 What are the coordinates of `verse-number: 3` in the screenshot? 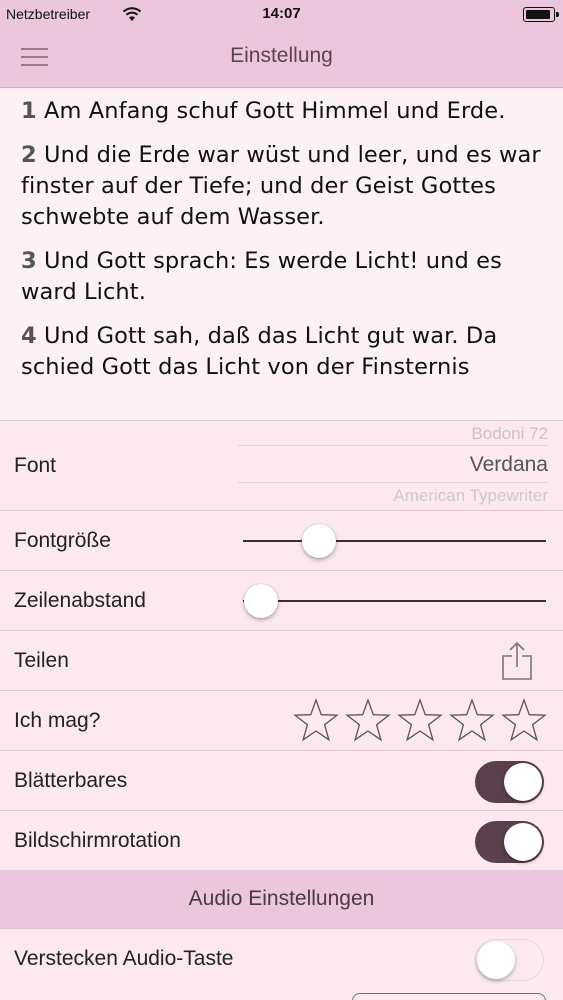 It's located at (29, 261).